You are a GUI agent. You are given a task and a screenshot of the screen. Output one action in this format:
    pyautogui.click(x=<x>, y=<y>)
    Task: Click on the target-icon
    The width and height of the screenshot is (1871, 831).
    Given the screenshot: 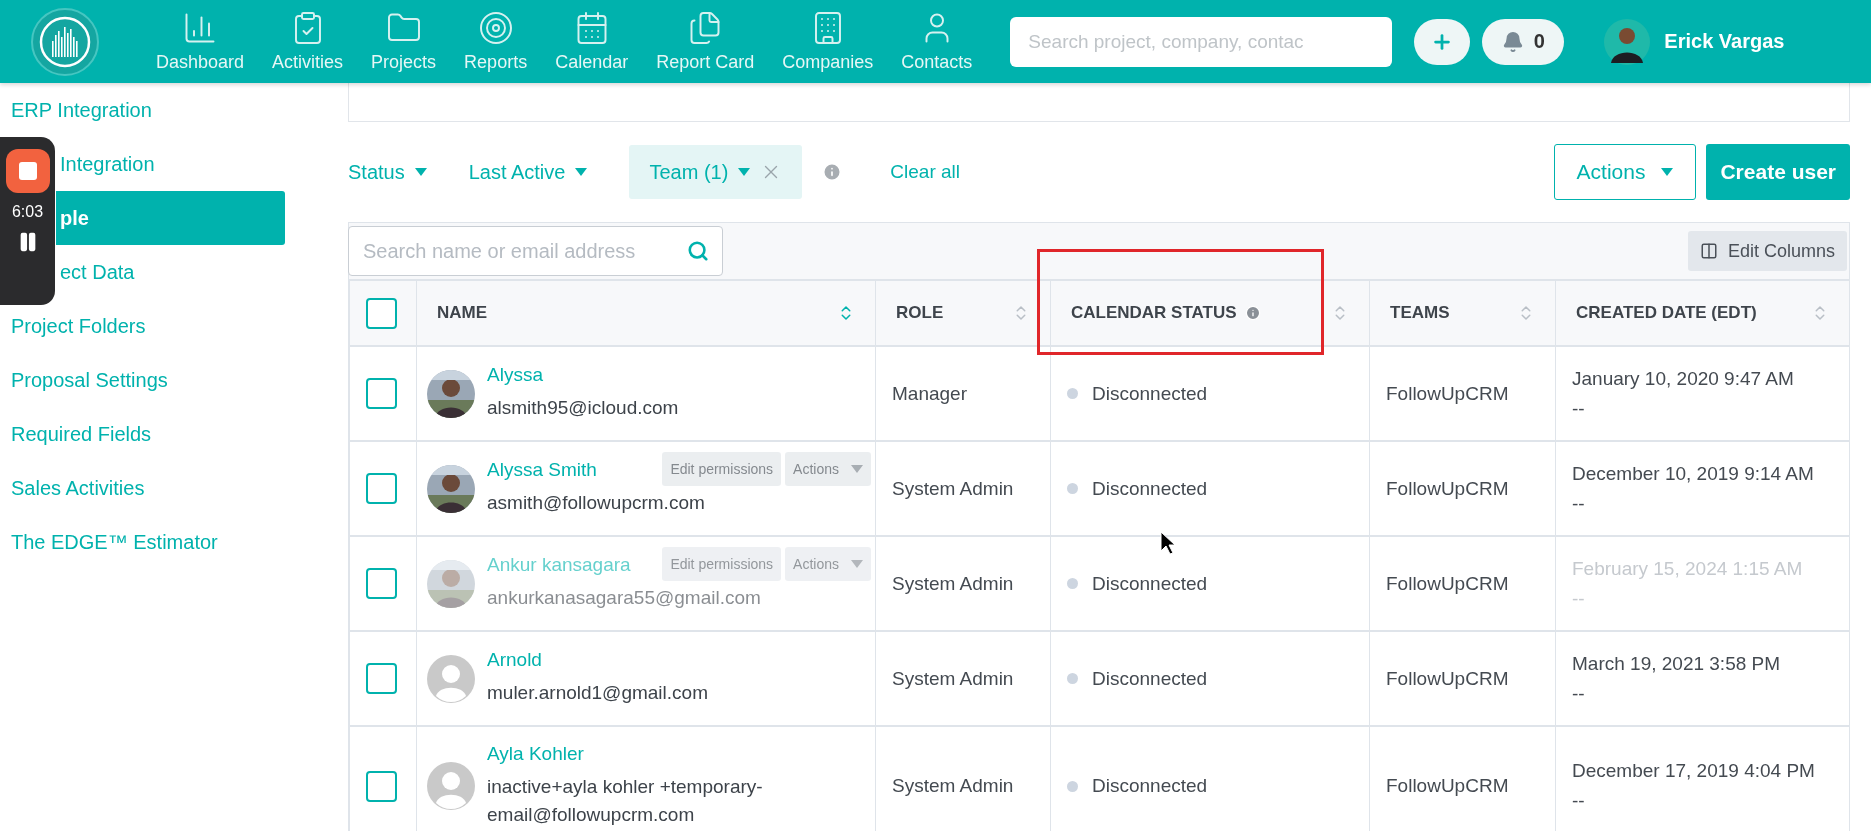 What is the action you would take?
    pyautogui.click(x=495, y=28)
    